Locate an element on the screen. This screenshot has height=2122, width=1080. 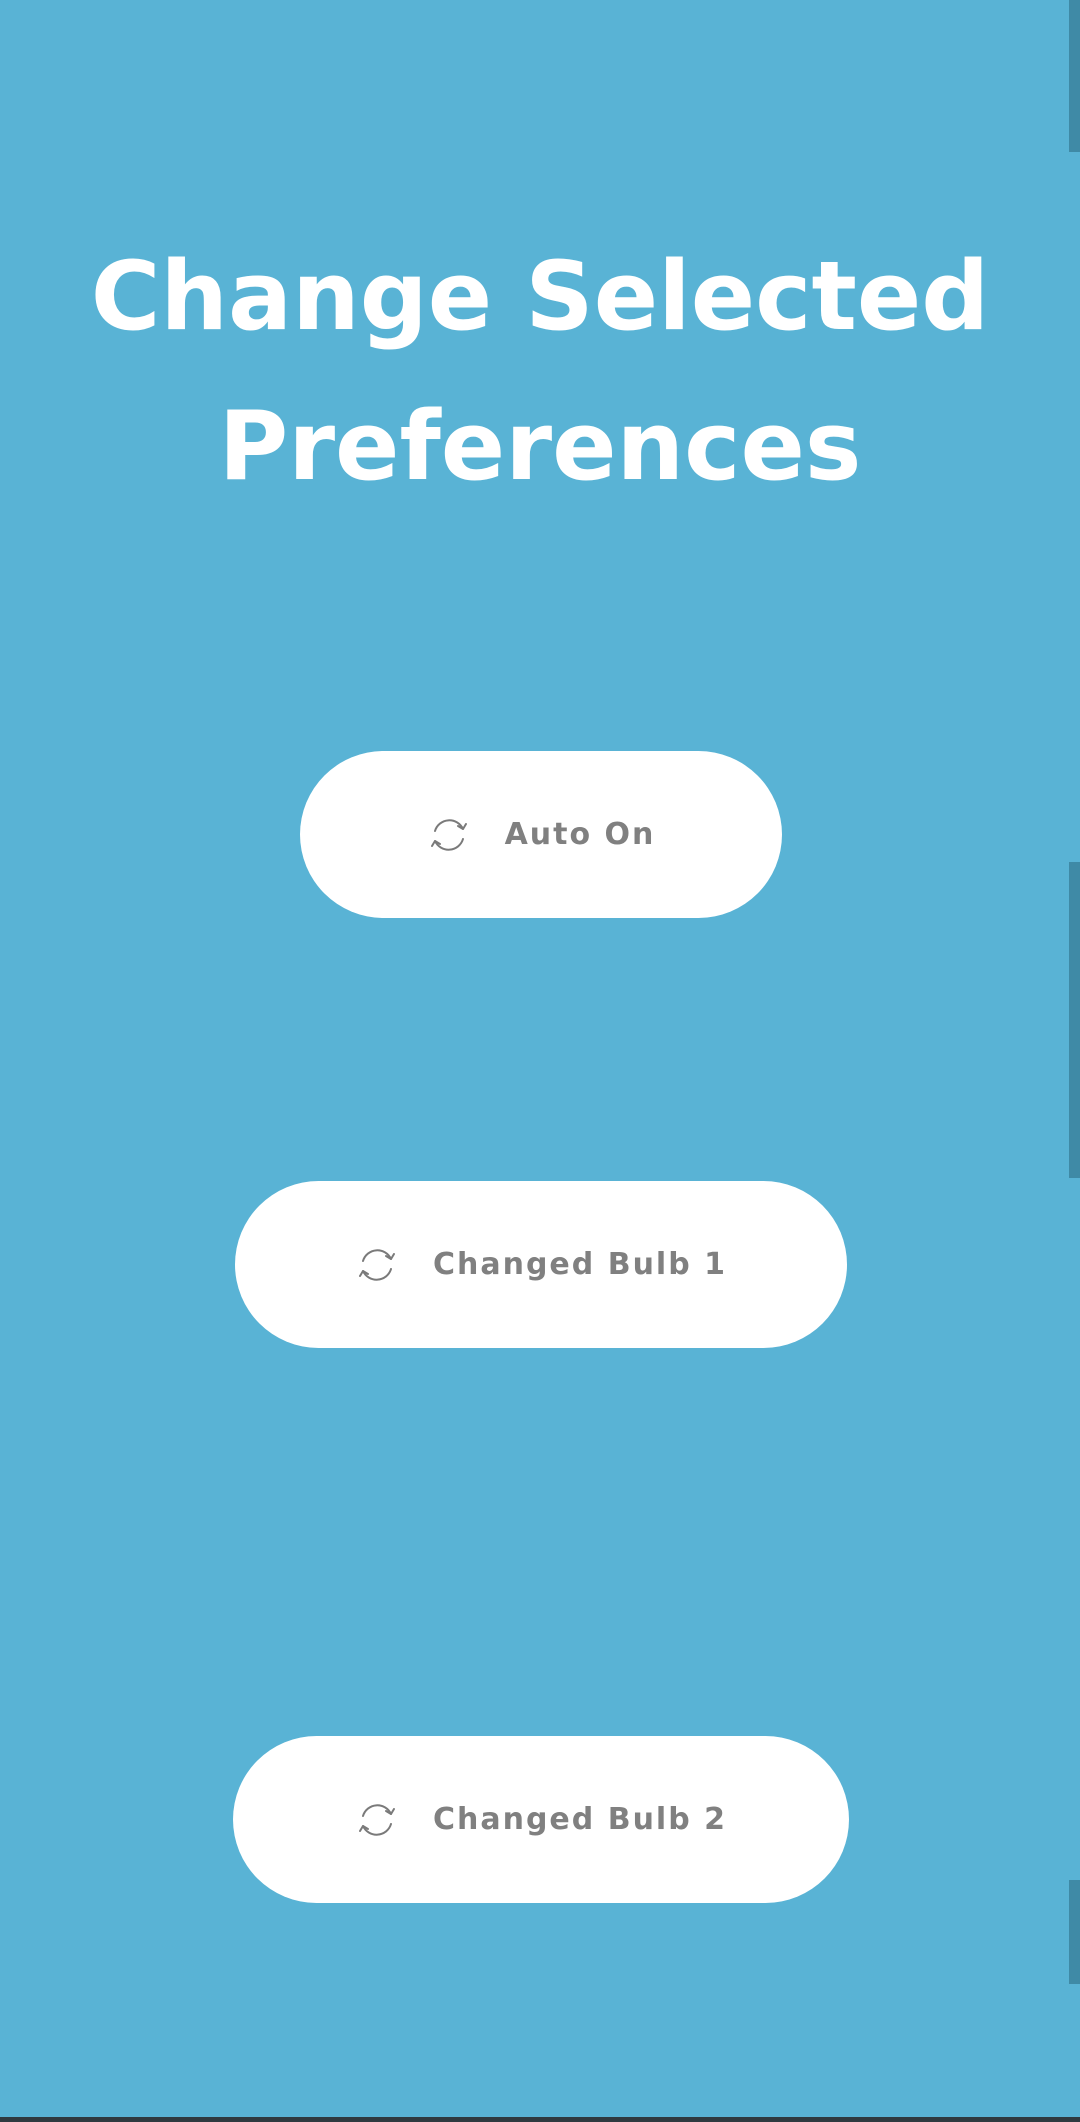
changed-bulb-2-label: Changed Bulb 2 is located at coordinates (579, 1819).